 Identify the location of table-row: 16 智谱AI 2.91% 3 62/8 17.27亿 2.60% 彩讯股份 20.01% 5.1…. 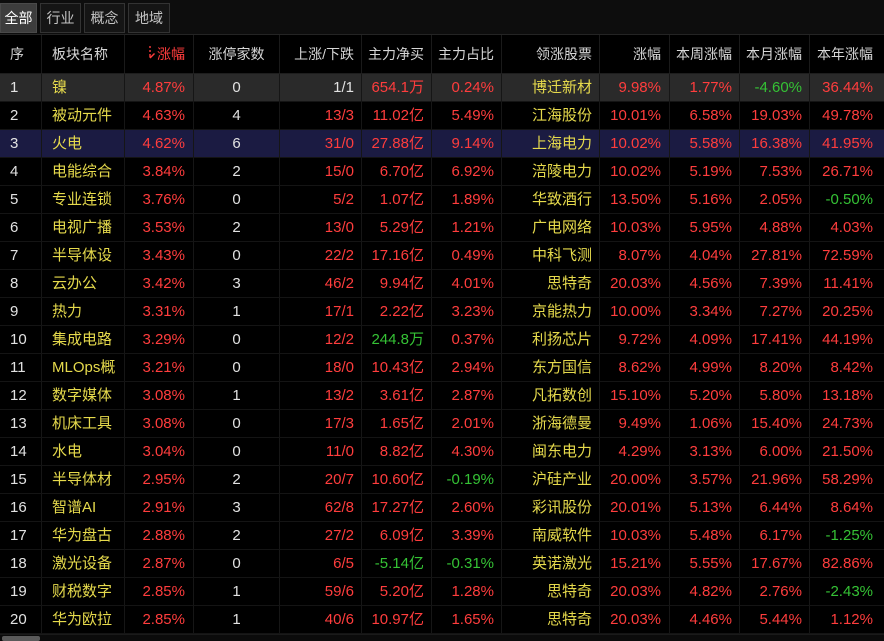
(442, 508).